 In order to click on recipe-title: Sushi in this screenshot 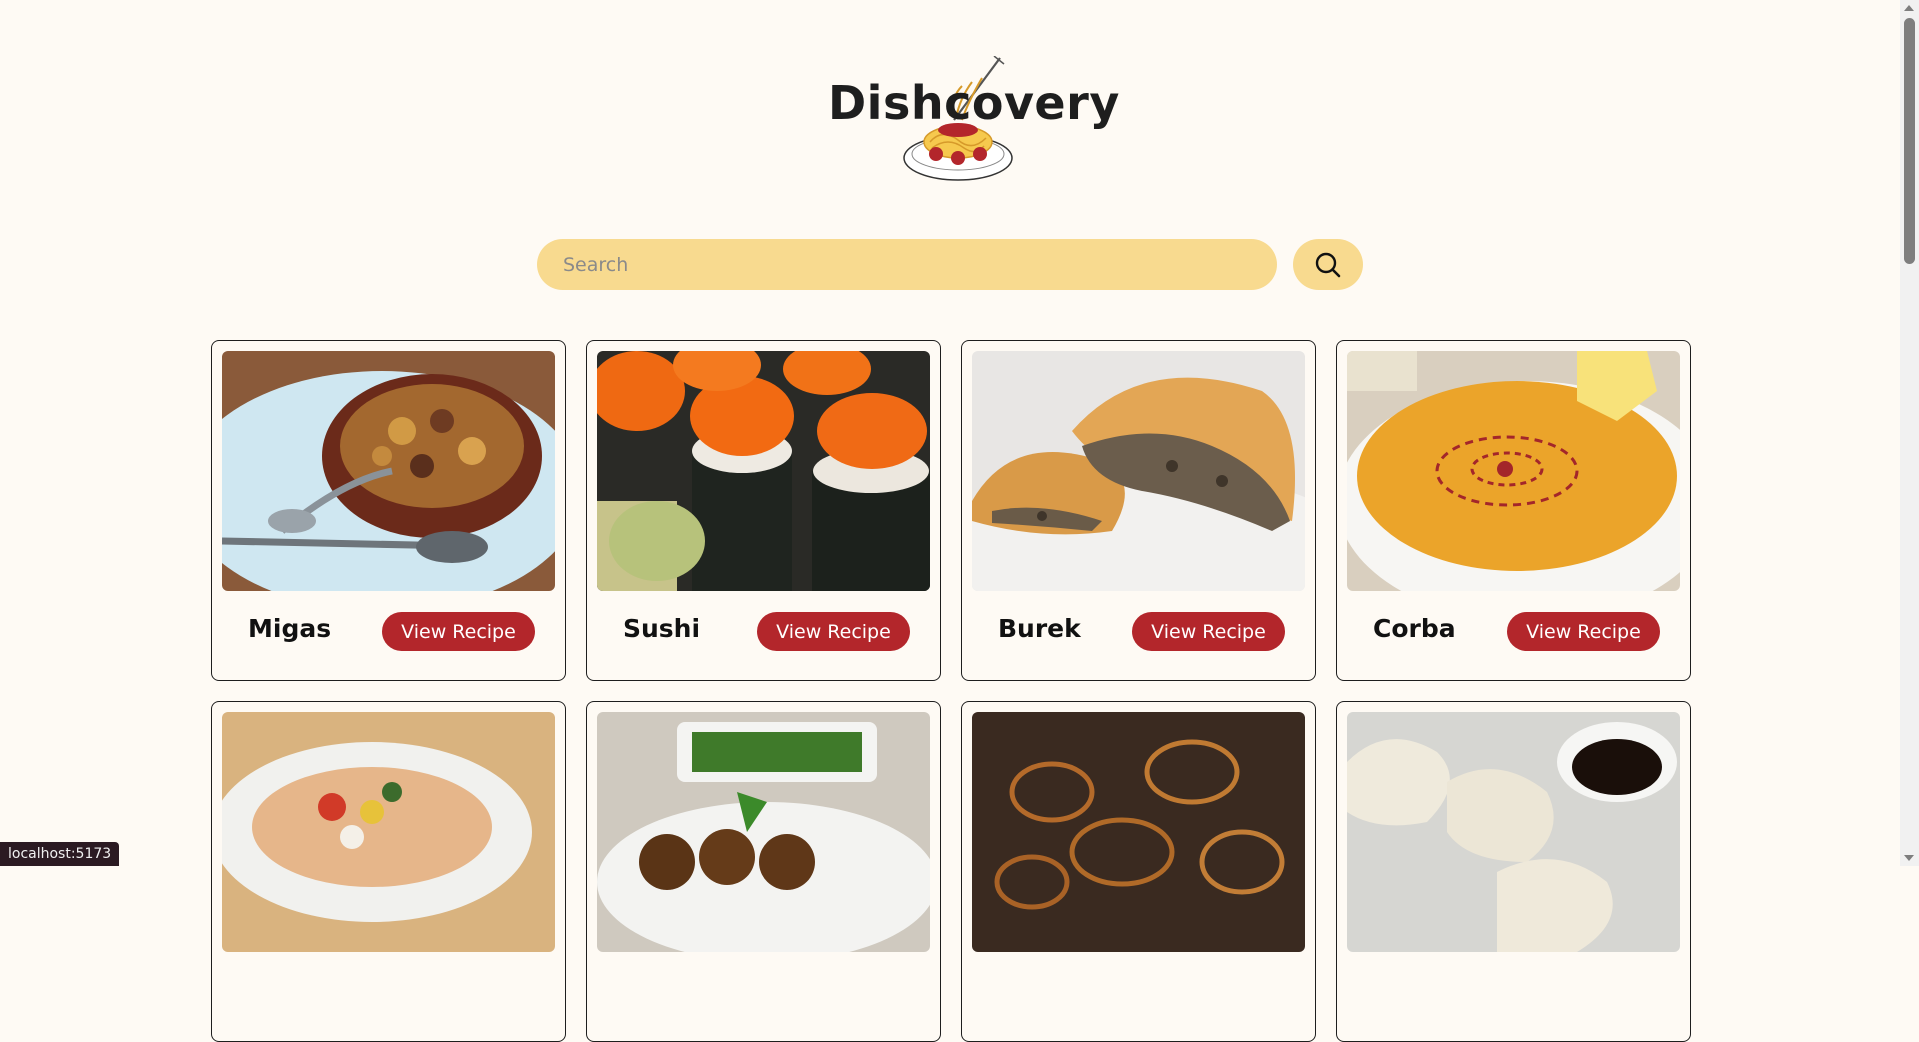, I will do `click(662, 628)`.